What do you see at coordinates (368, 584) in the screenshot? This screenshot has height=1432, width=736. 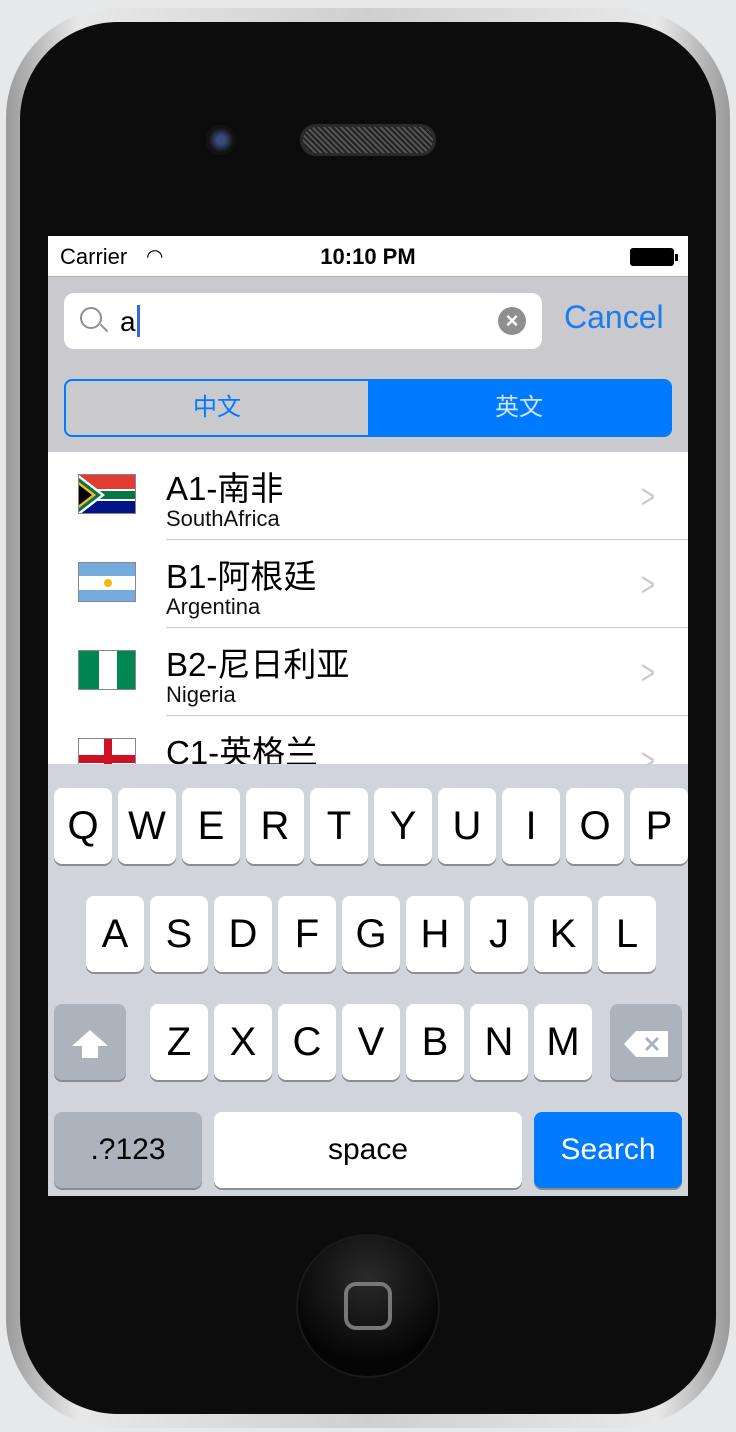 I see `list-item: B1-阿根廷 Argentina >` at bounding box center [368, 584].